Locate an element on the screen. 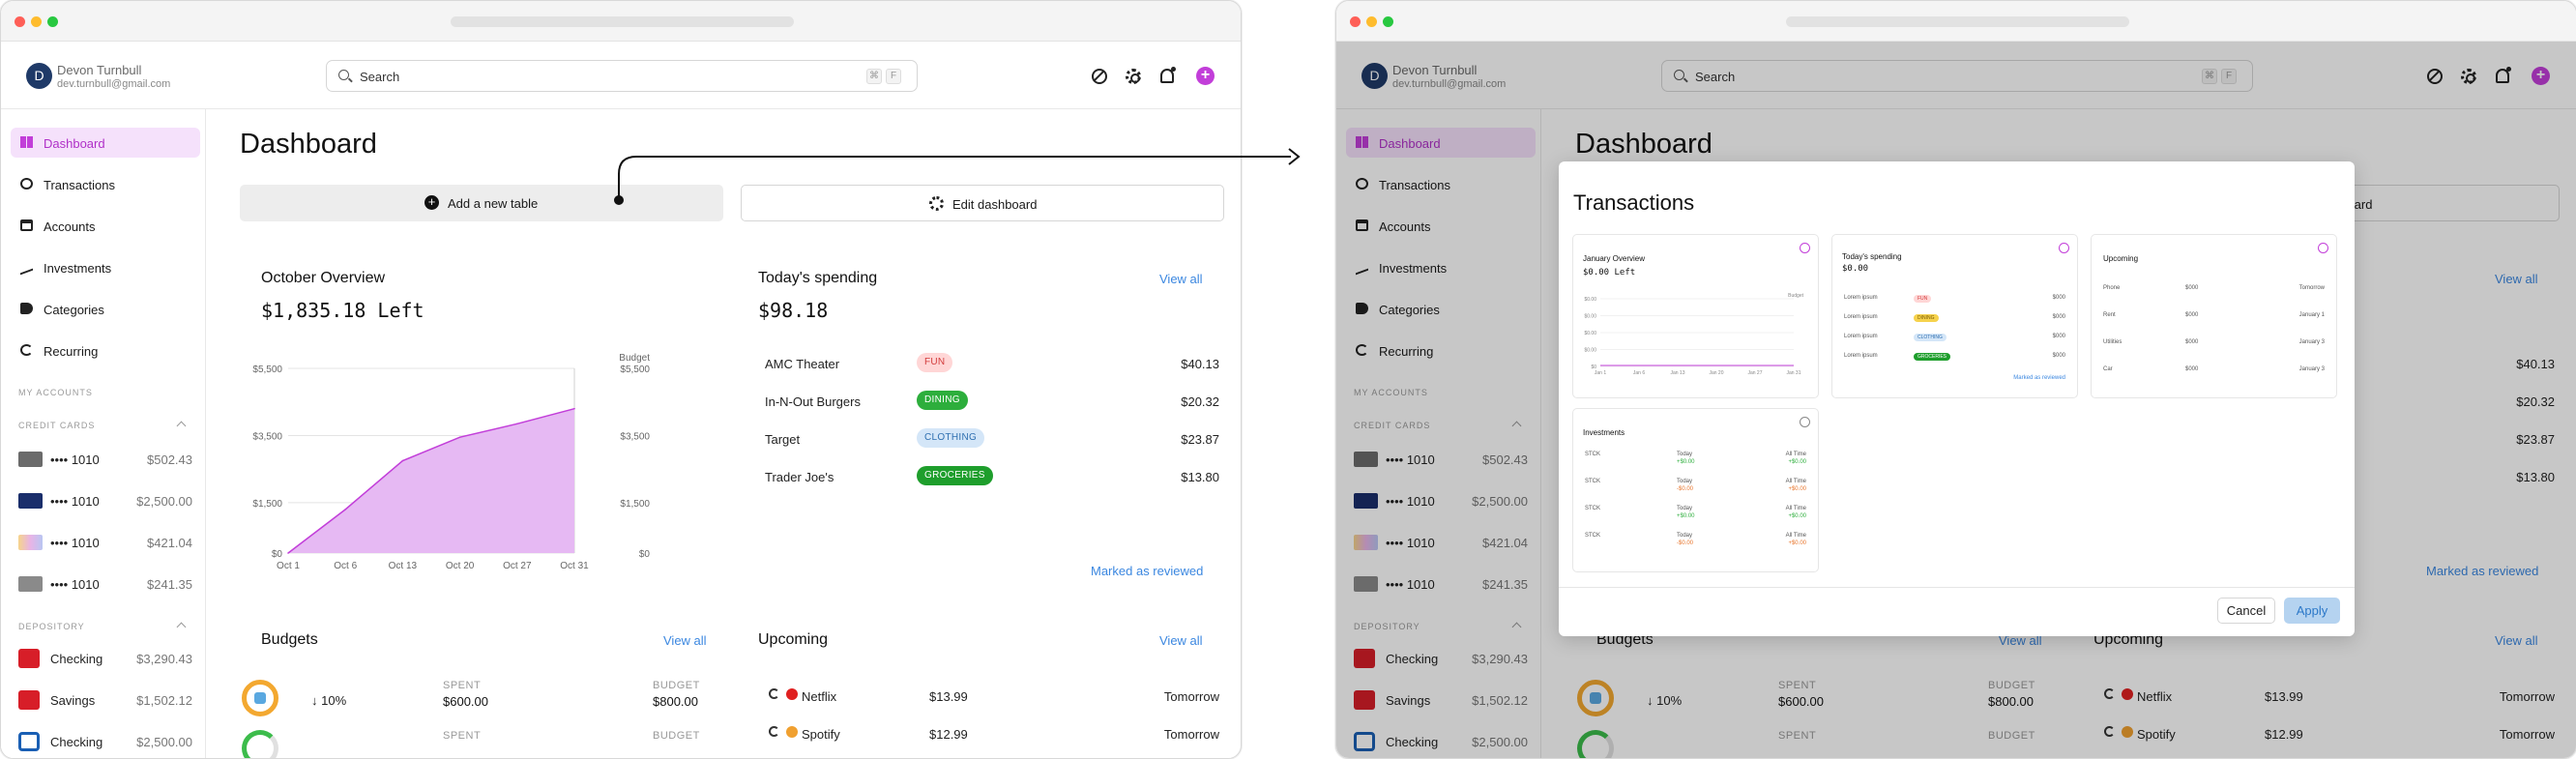 The width and height of the screenshot is (2576, 759). mini-x-tick: Jan 1 is located at coordinates (1600, 373).